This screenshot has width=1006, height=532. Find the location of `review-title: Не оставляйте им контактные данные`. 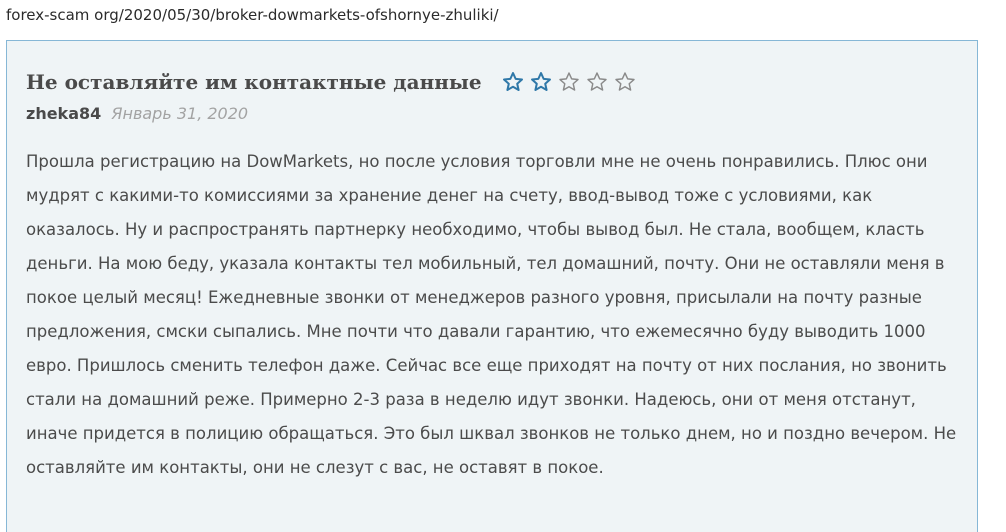

review-title: Не оставляйте им контактные данные is located at coordinates (254, 82).